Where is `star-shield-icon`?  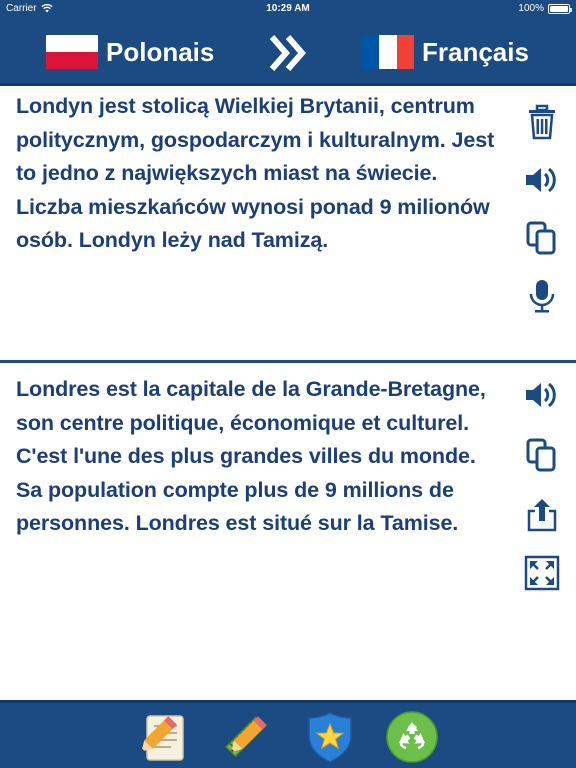
star-shield-icon is located at coordinates (330, 737).